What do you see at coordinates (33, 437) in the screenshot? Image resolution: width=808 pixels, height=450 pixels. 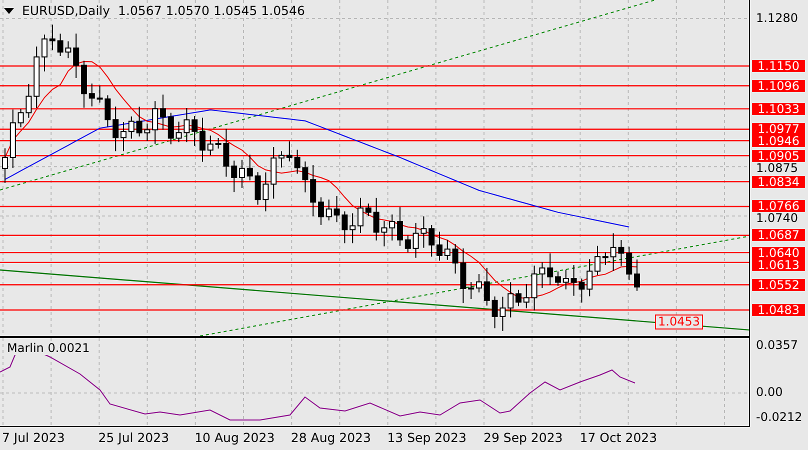 I see `date-label: 7 Jul 2023` at bounding box center [33, 437].